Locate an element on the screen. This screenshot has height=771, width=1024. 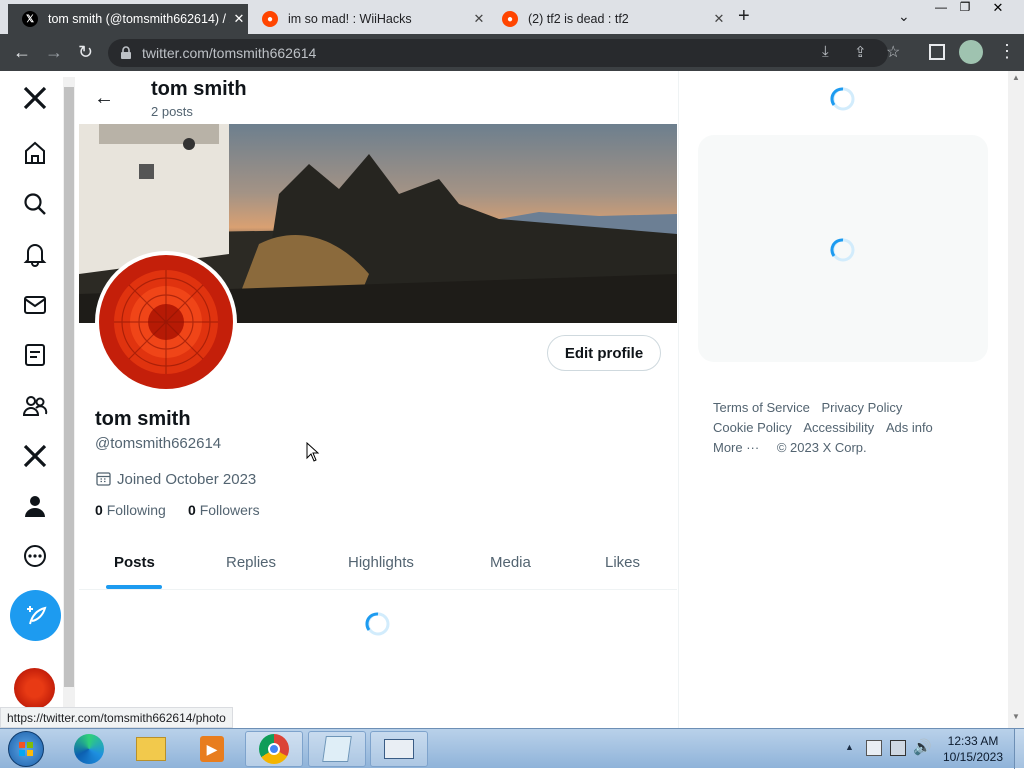
display-name: tom smith is located at coordinates (143, 419).